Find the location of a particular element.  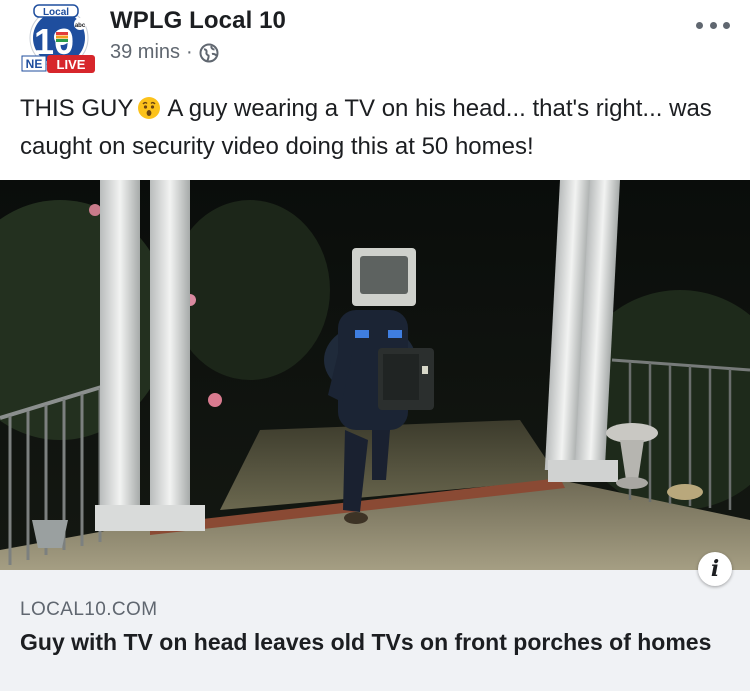

logo-top-text: Local is located at coordinates (56, 12).